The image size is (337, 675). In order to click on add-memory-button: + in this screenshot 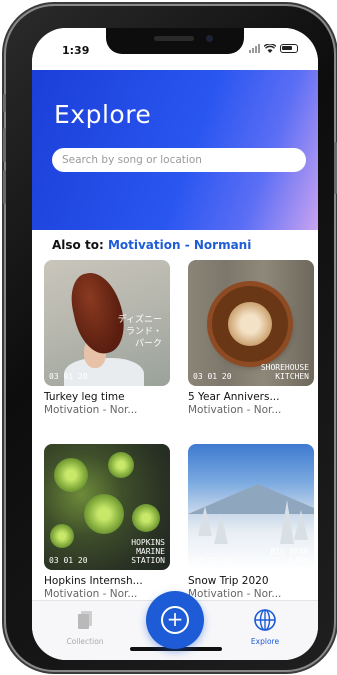, I will do `click(175, 620)`.